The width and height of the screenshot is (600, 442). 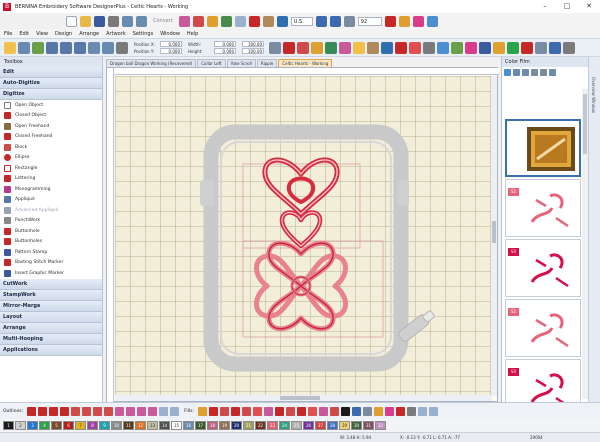 I want to click on mirror-icon, so click(x=52, y=47).